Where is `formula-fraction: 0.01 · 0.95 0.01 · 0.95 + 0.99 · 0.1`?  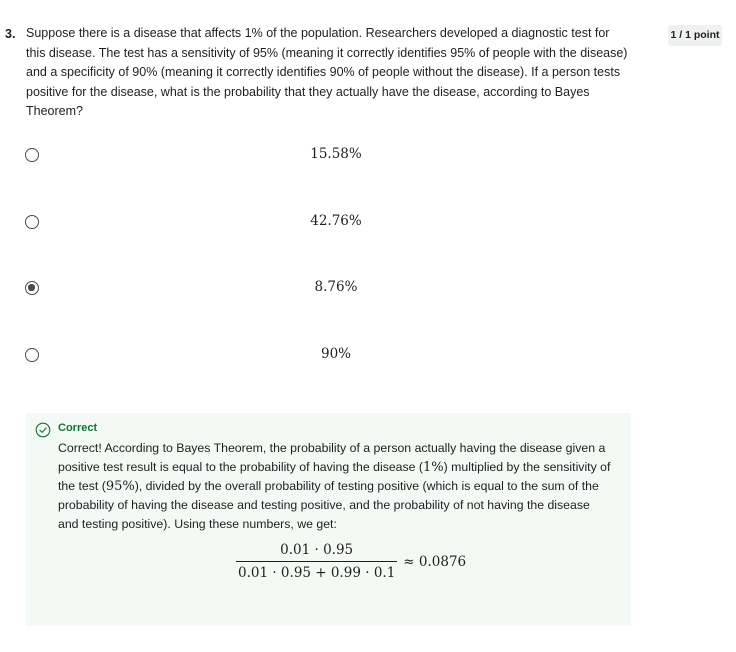 formula-fraction: 0.01 · 0.95 0.01 · 0.95 + 0.99 · 0.1 is located at coordinates (317, 561).